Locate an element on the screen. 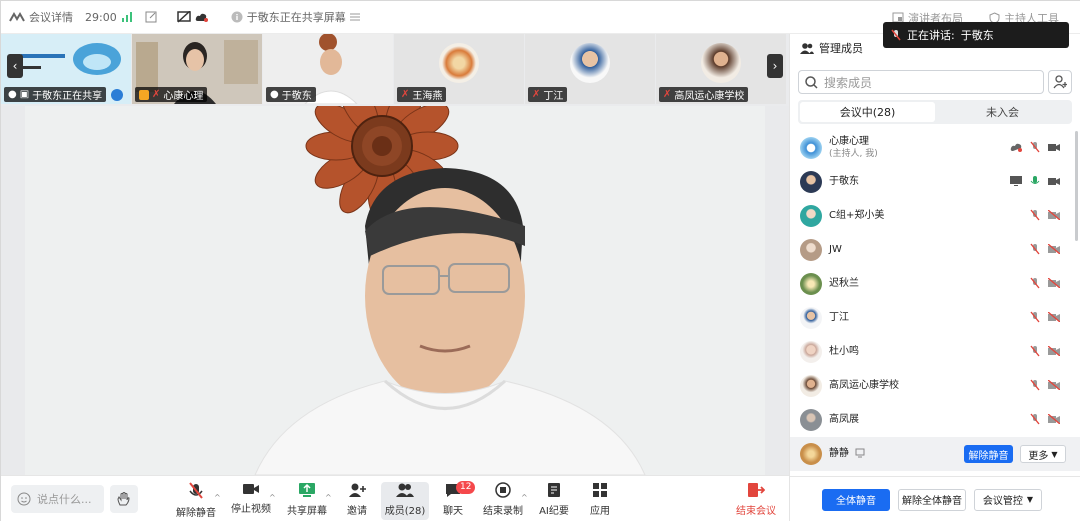 This screenshot has width=1080, height=521. end-meeting-button: 结束会议 is located at coordinates (756, 501).